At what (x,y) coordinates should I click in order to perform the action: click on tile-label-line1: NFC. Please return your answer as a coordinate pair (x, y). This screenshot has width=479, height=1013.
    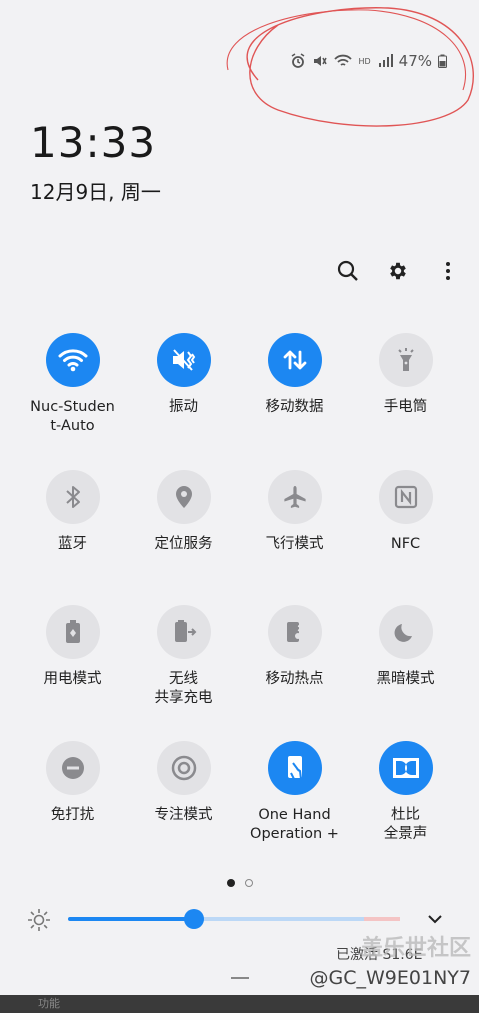
    Looking at the image, I should click on (405, 544).